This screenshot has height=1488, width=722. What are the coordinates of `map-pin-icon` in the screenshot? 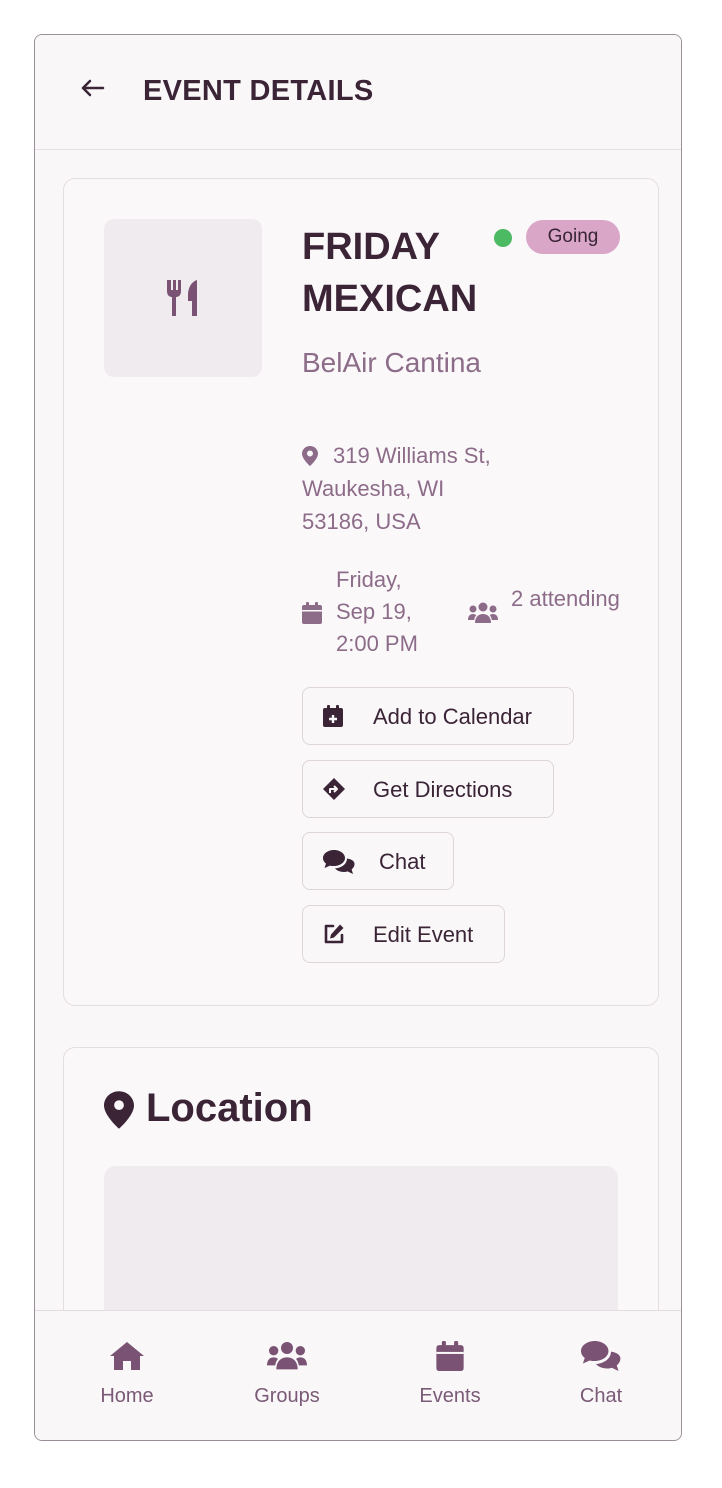 It's located at (119, 1110).